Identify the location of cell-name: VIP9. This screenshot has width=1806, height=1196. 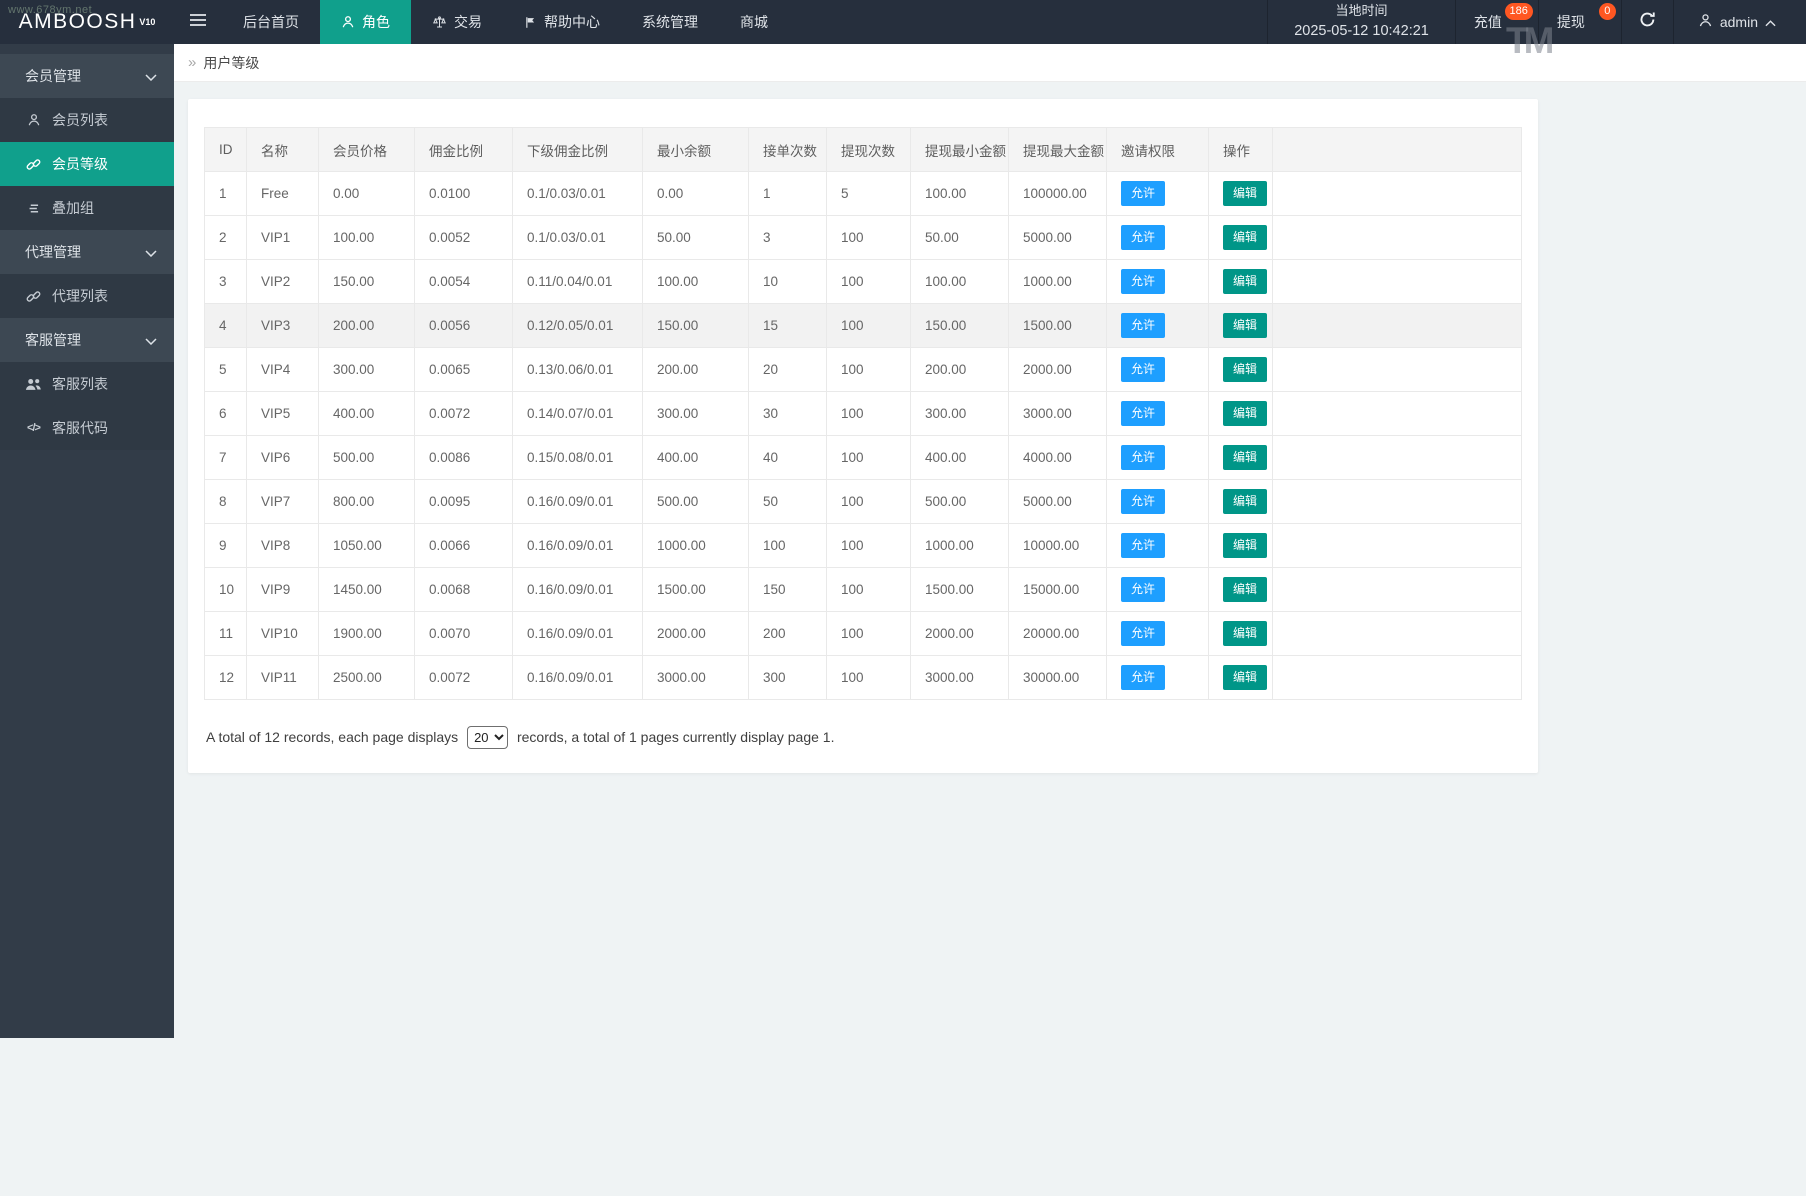
(282, 589).